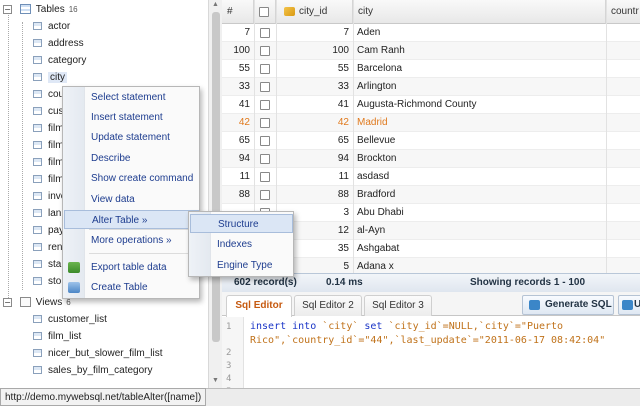 This screenshot has height=406, width=640. I want to click on tab-sql-editor-2: Sql Editor 2, so click(328, 305).